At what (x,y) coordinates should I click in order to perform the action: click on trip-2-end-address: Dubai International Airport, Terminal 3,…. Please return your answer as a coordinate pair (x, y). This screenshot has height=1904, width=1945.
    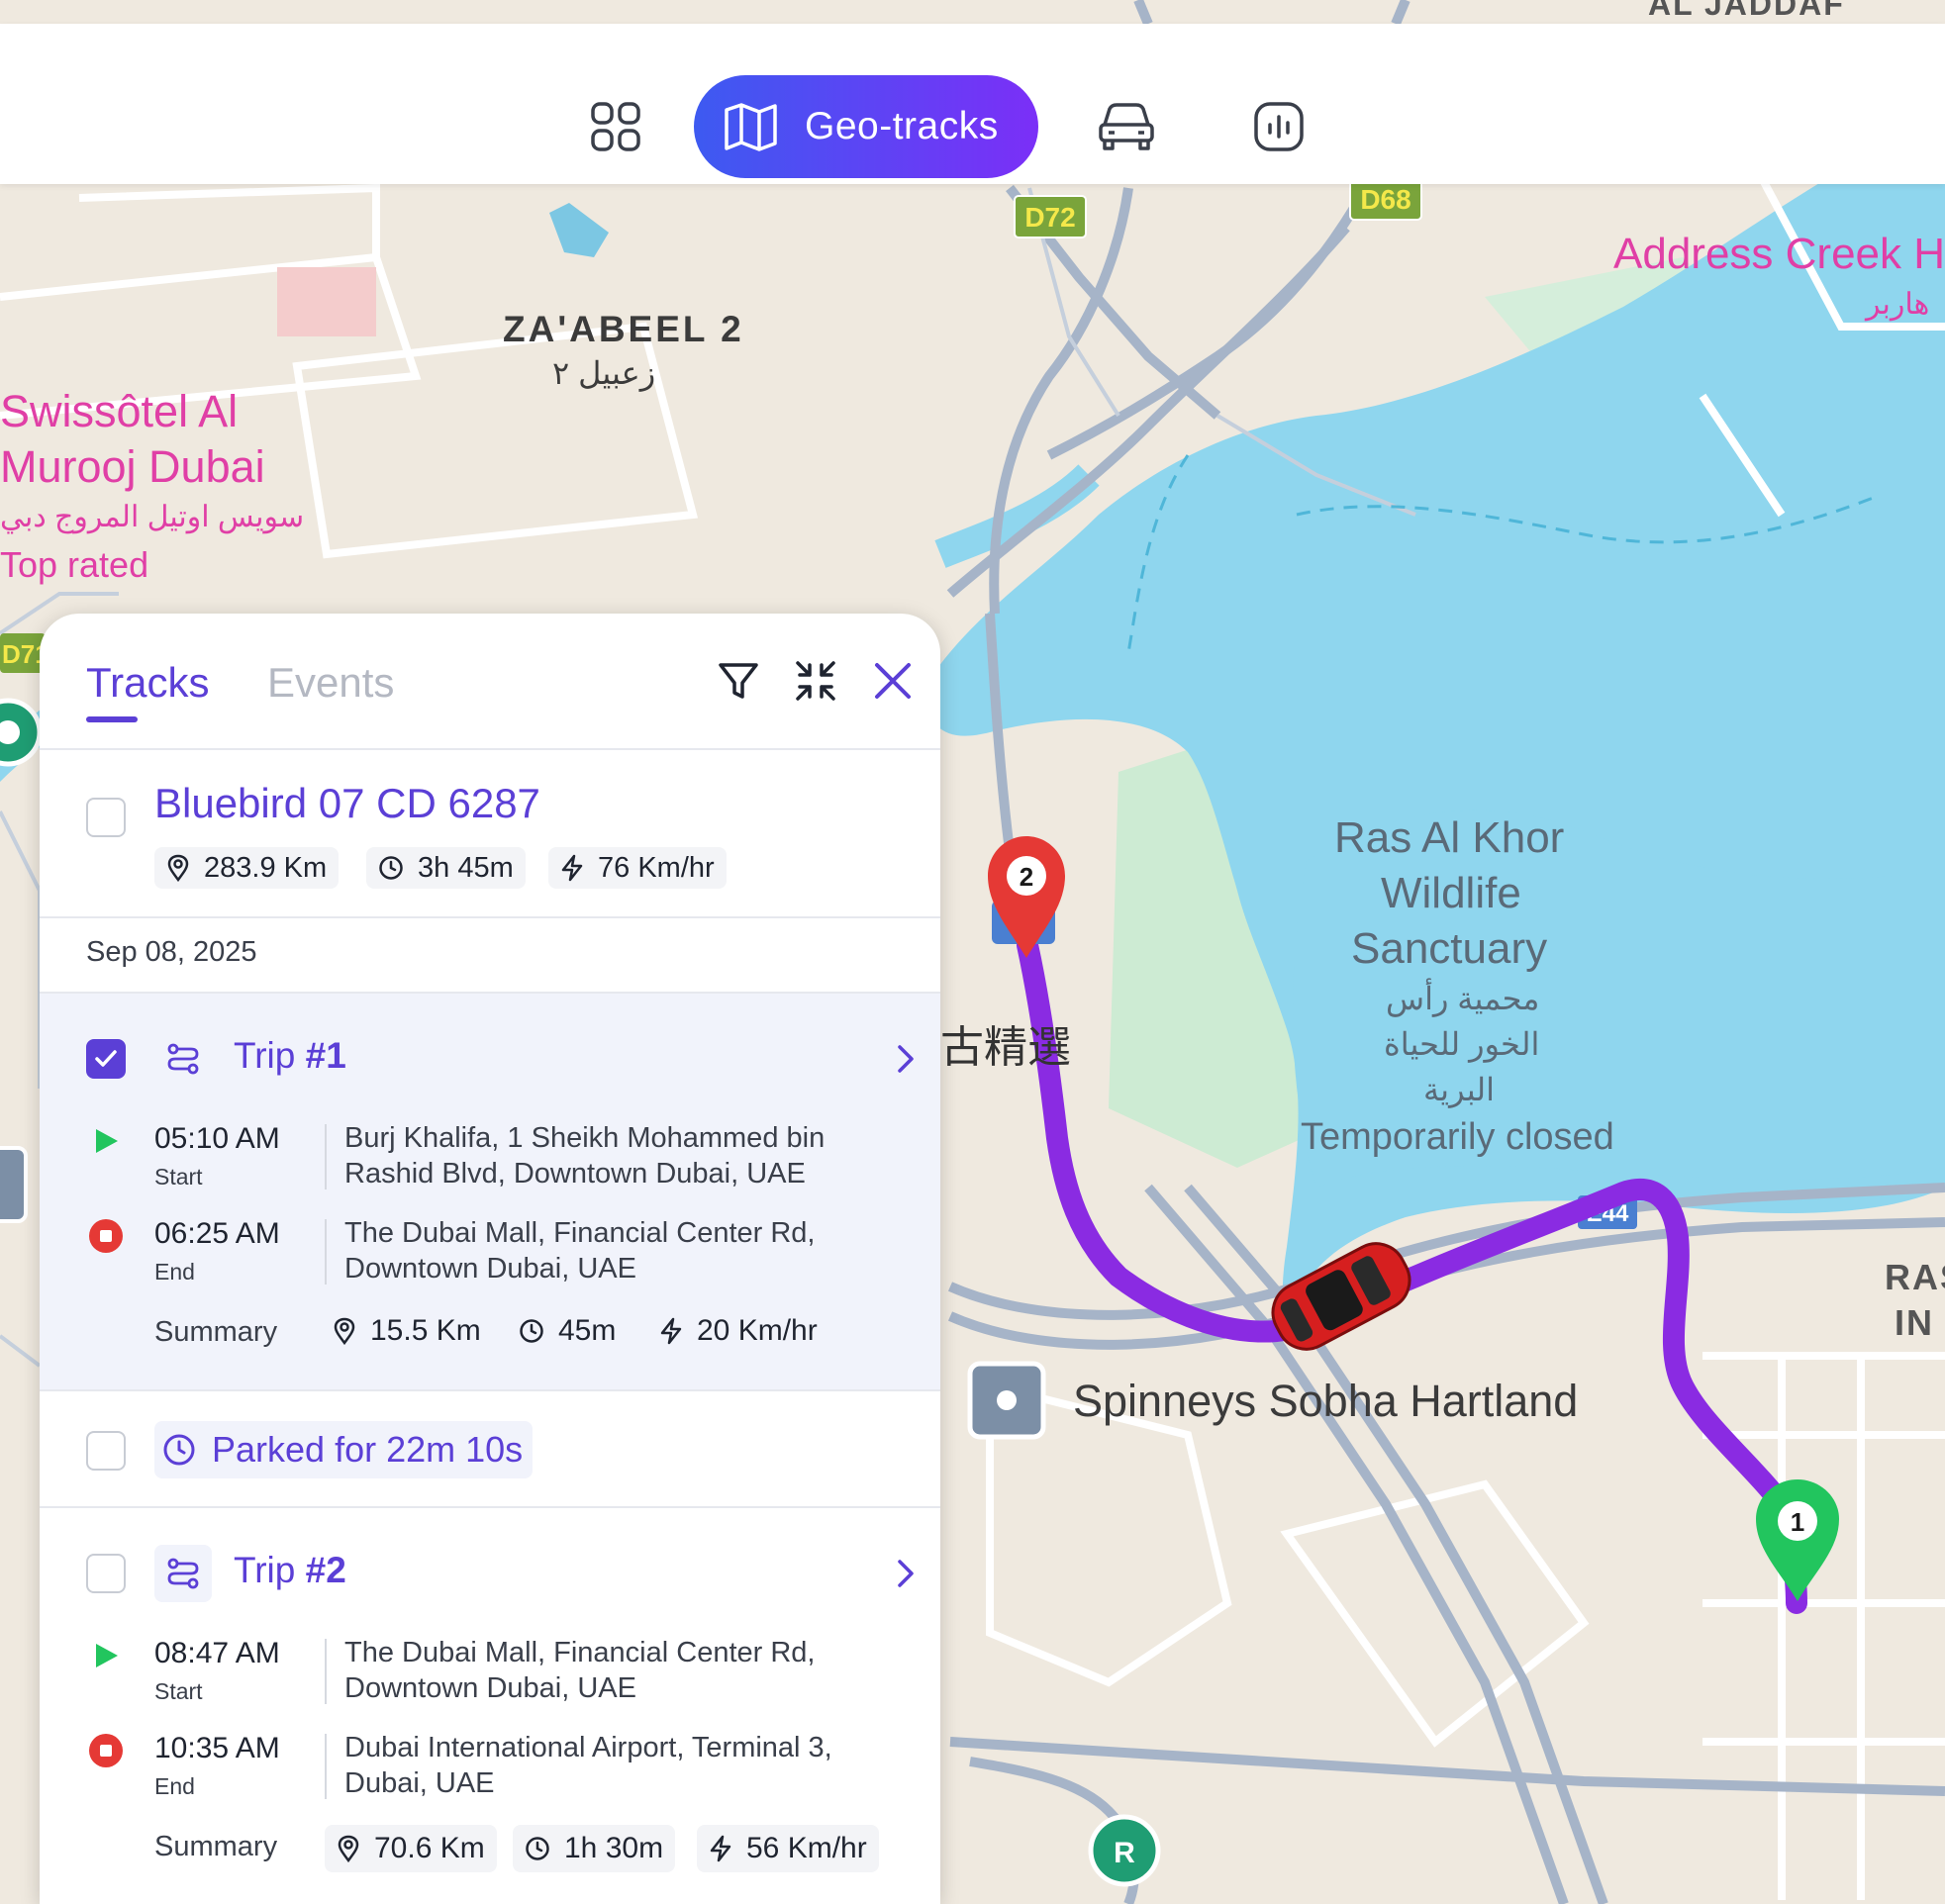
    Looking at the image, I should click on (588, 1765).